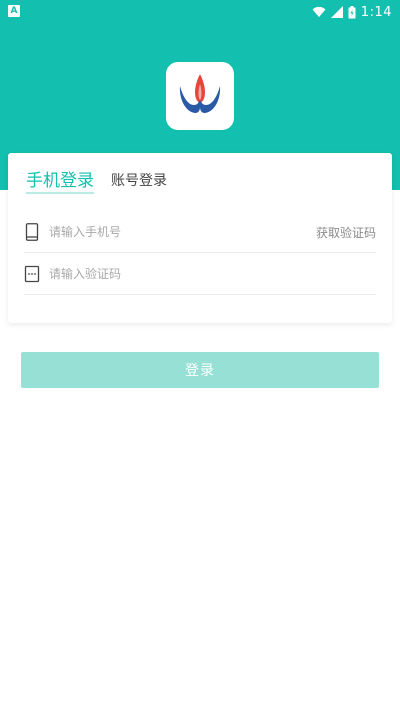 This screenshot has height=709, width=400. I want to click on app-logo-icon, so click(200, 94).